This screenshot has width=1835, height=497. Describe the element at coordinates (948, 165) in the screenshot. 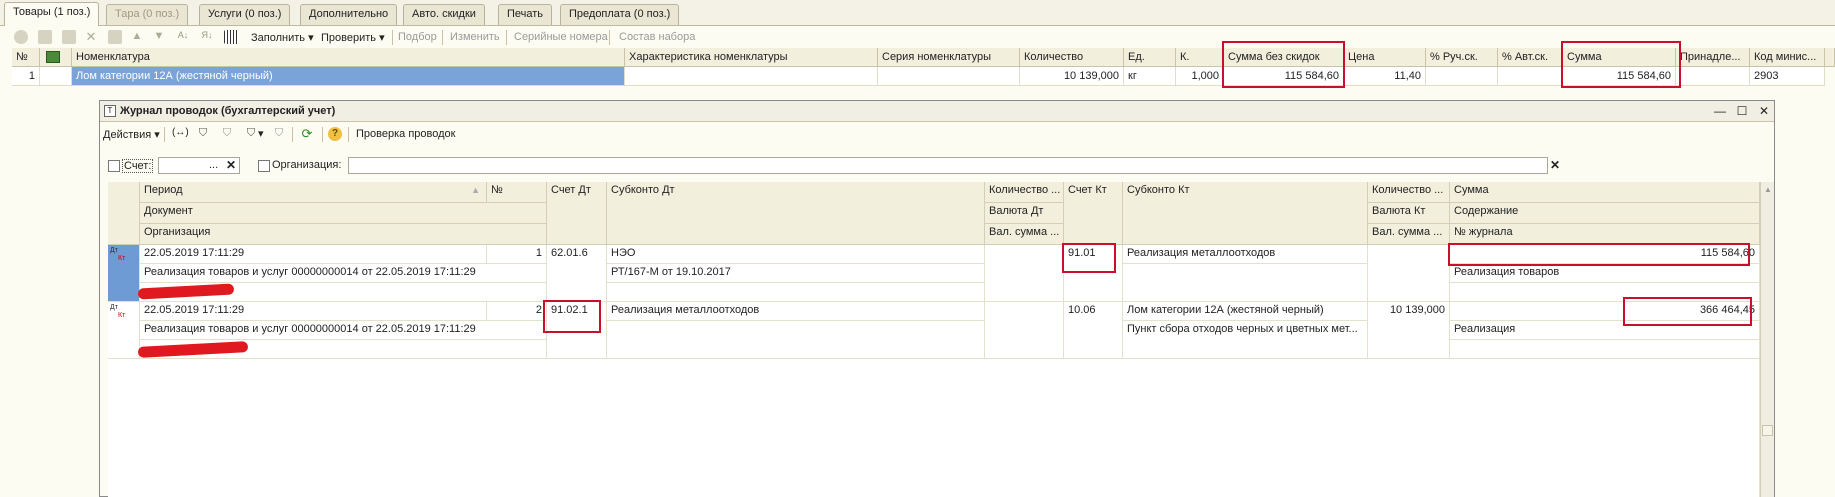

I see `org-filter-input` at that location.